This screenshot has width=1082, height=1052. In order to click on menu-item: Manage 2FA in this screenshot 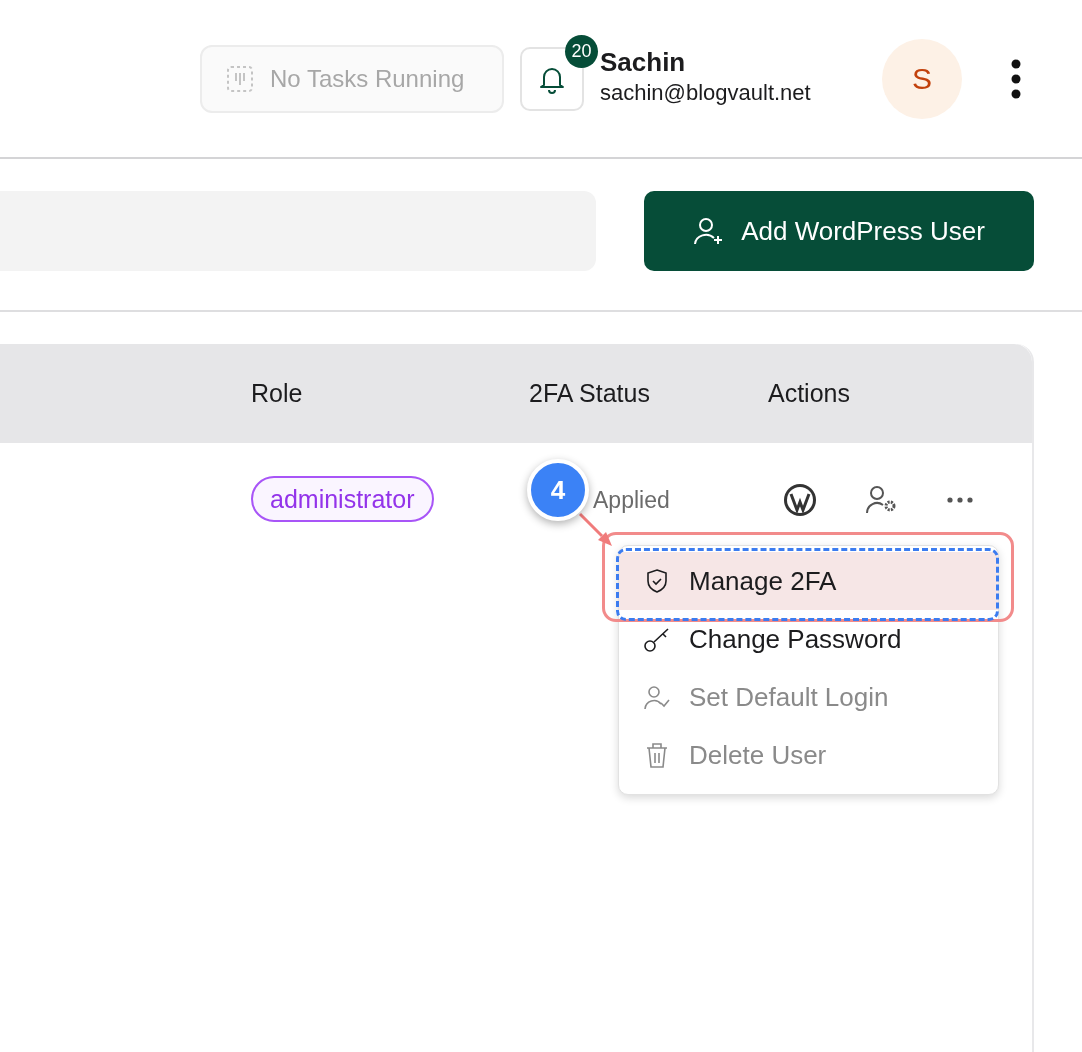, I will do `click(808, 581)`.